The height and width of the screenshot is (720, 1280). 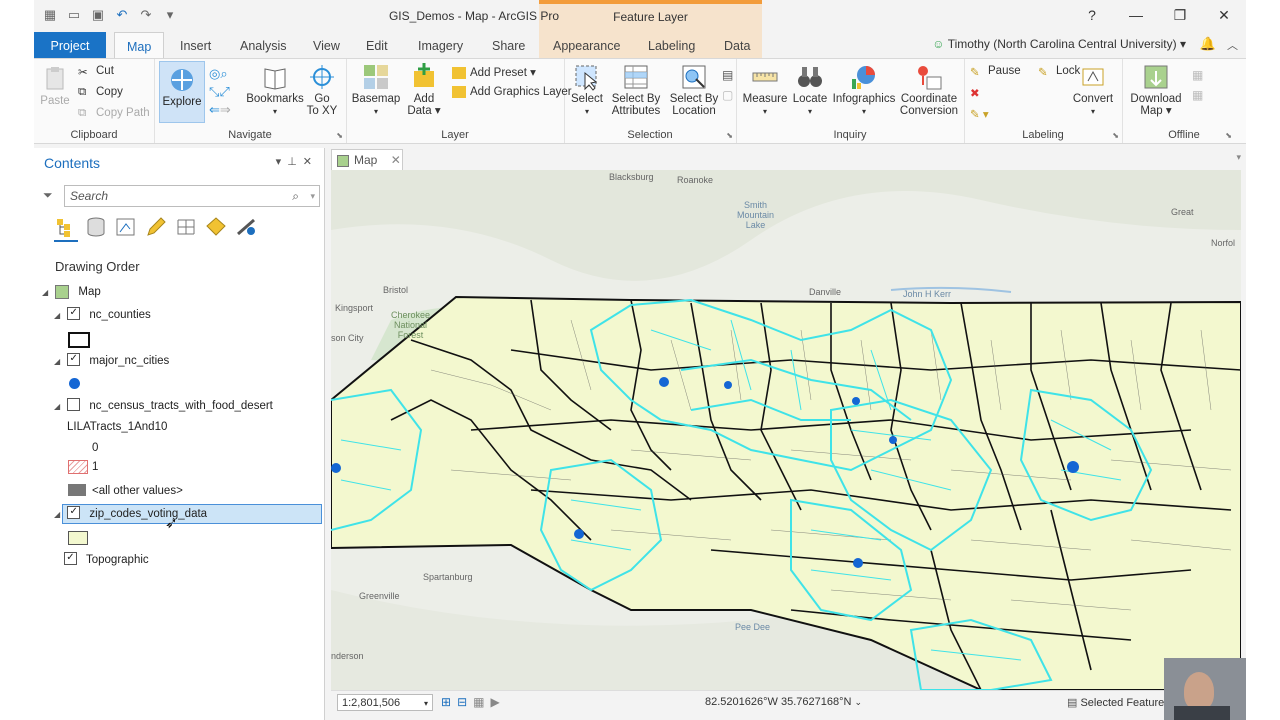 I want to click on play-icon: ▶, so click(x=497, y=702).